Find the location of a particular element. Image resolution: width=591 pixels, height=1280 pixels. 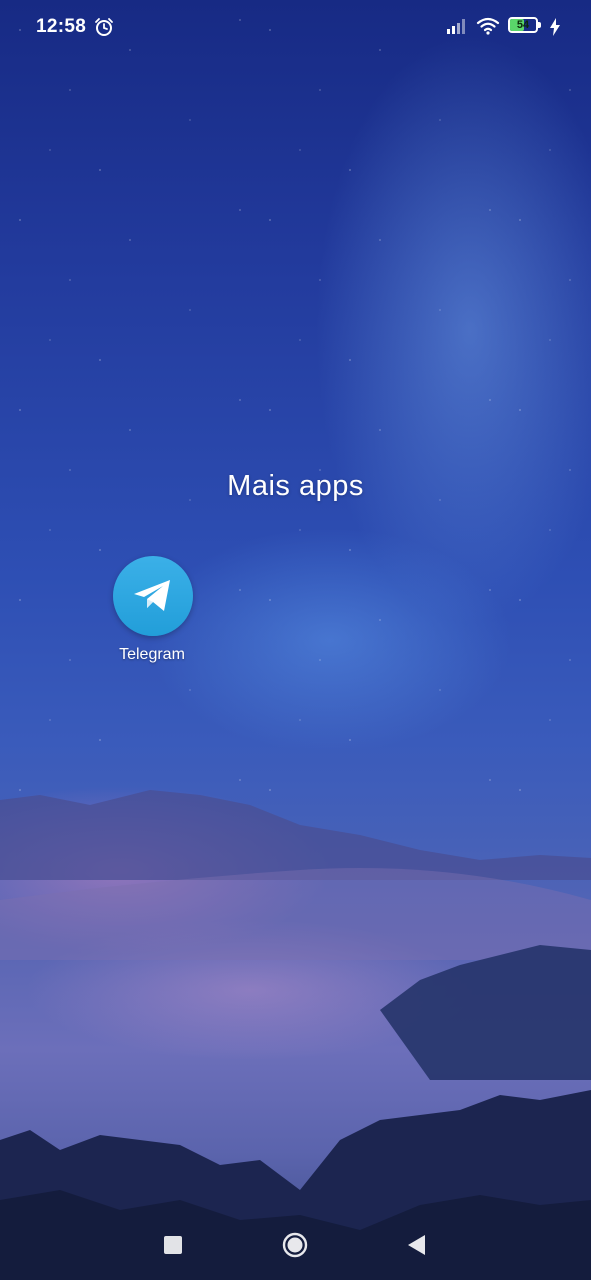

battery-cap is located at coordinates (539, 25).